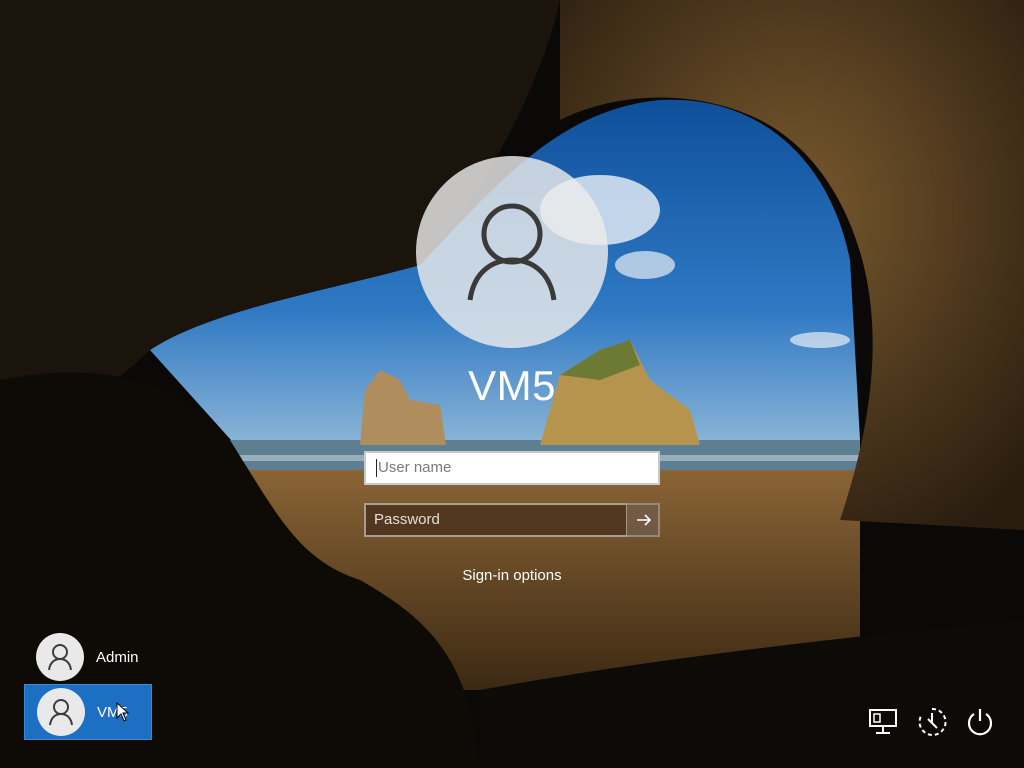 This screenshot has width=1024, height=768. I want to click on password-placeholder: Password, so click(407, 519).